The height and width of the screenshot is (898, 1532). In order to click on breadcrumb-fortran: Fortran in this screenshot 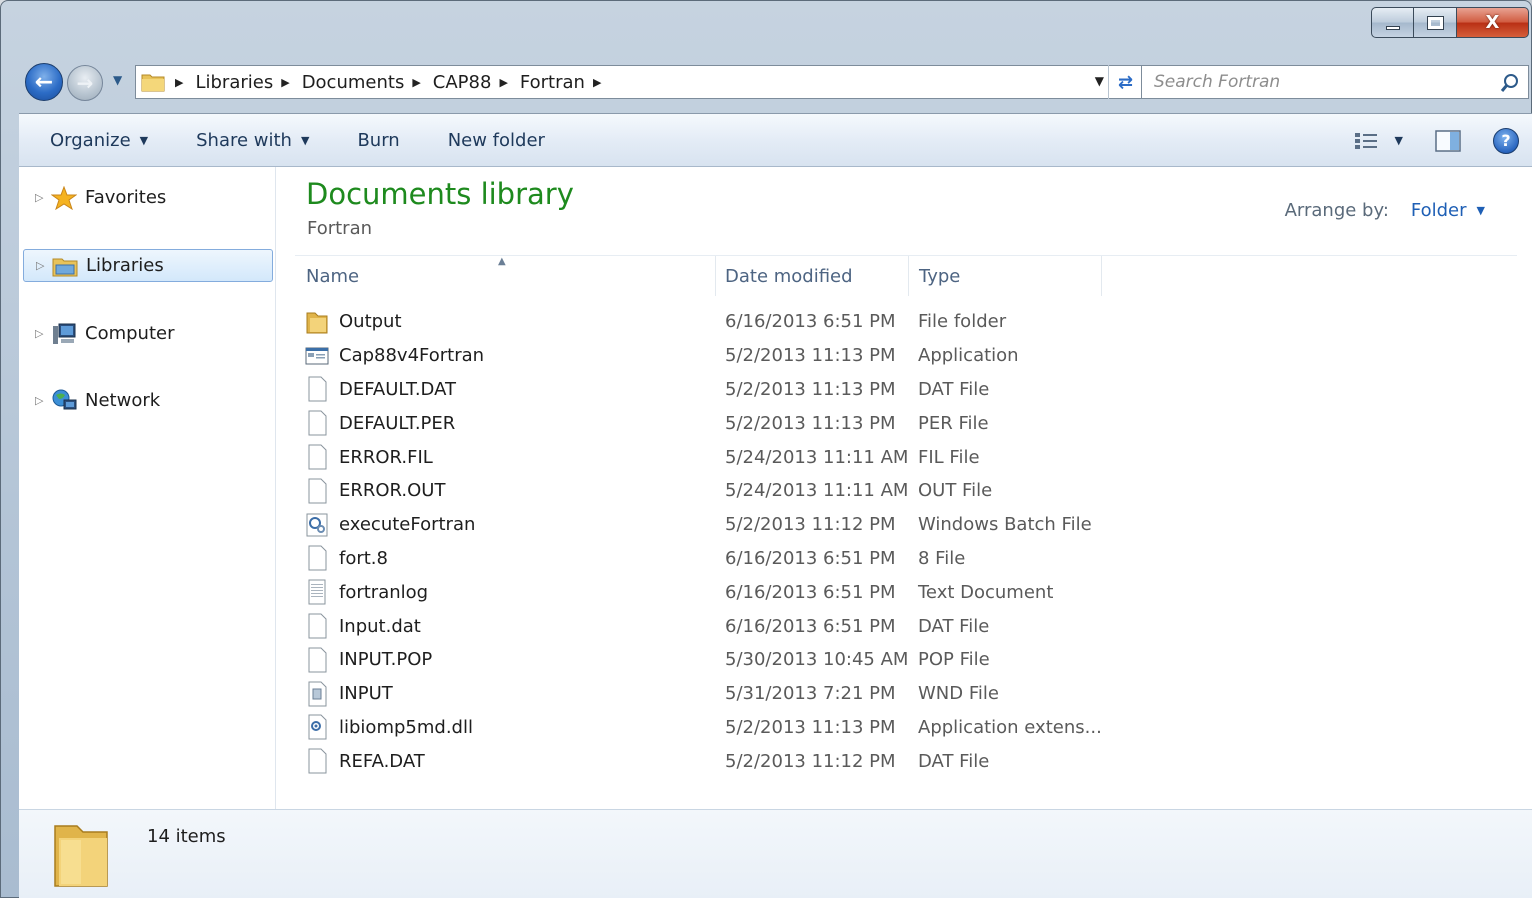, I will do `click(552, 82)`.